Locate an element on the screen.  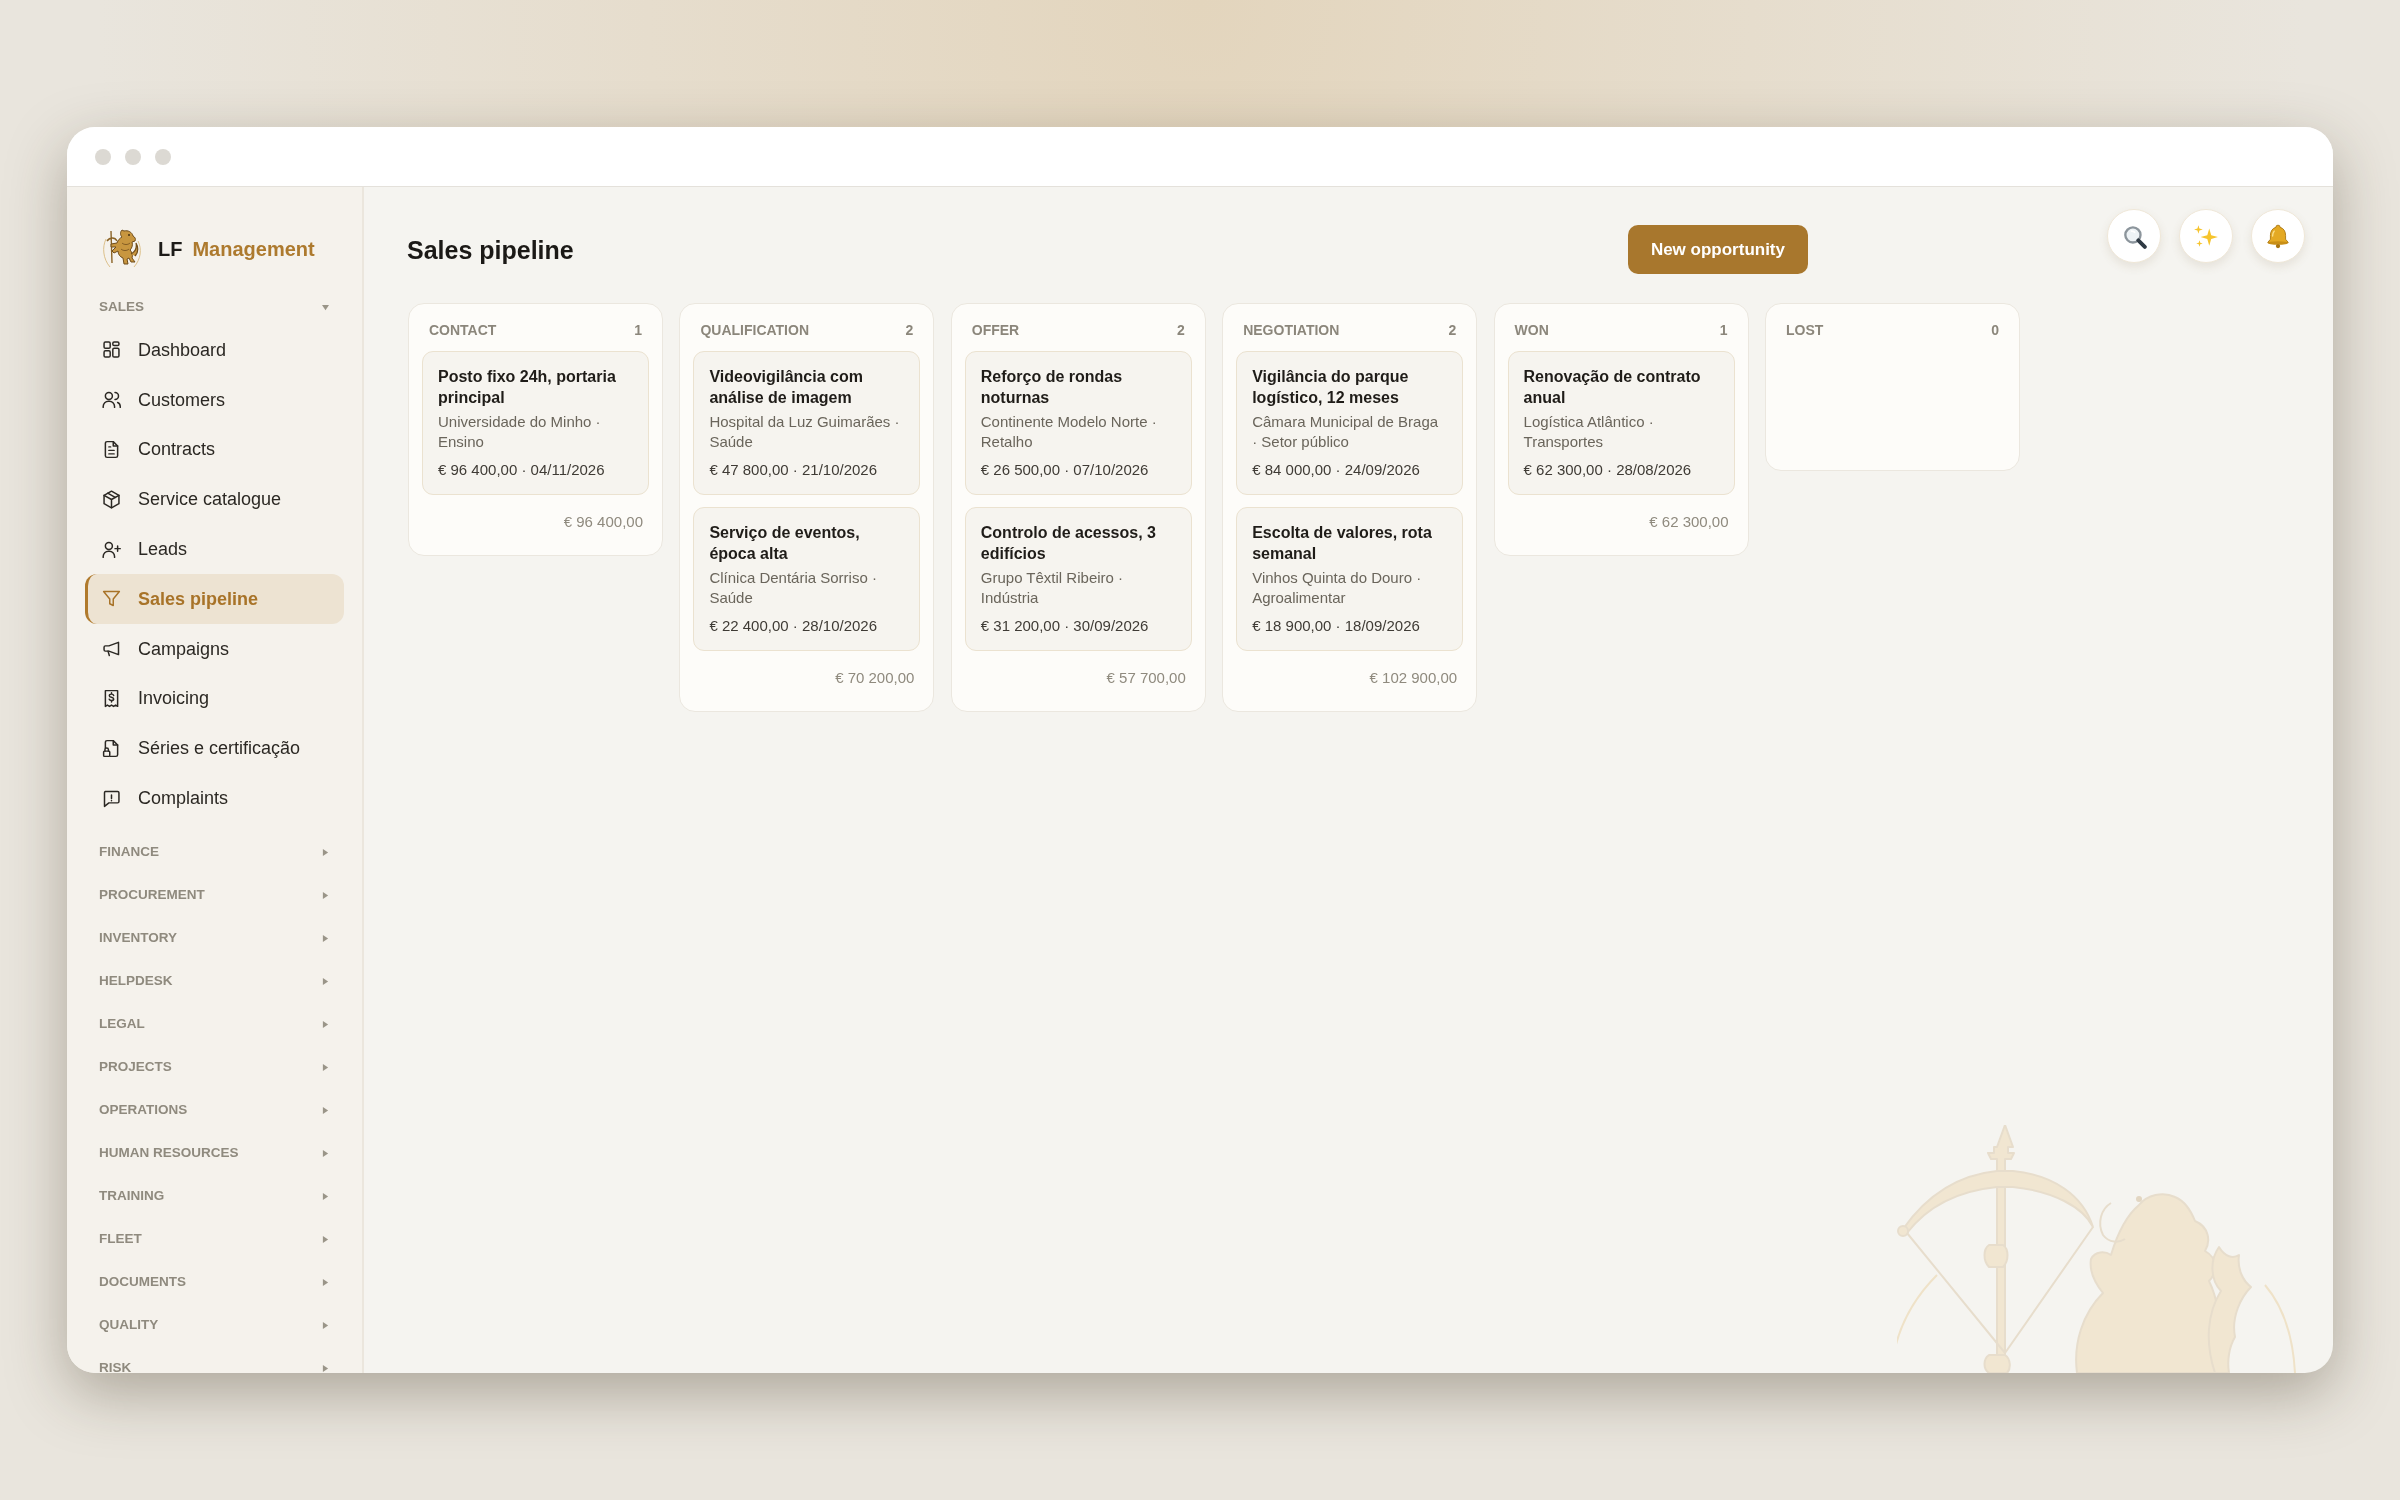
card-company: Logística Atlântico · Transportes is located at coordinates (1589, 432).